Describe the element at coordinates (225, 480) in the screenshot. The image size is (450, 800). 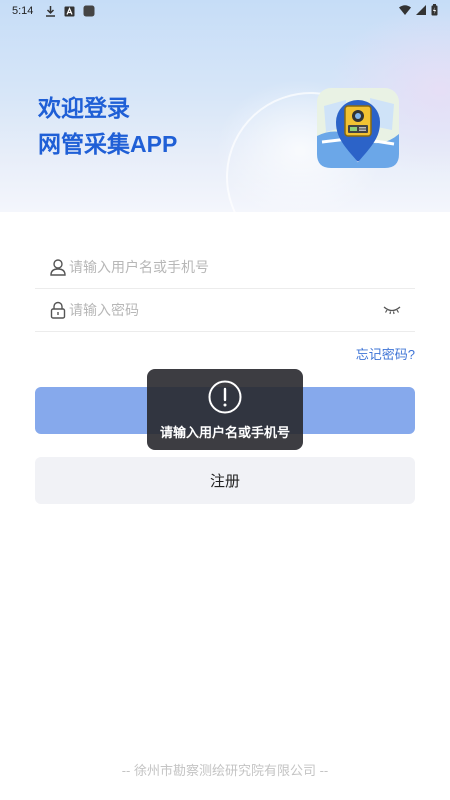
I see `register-button: 注册` at that location.